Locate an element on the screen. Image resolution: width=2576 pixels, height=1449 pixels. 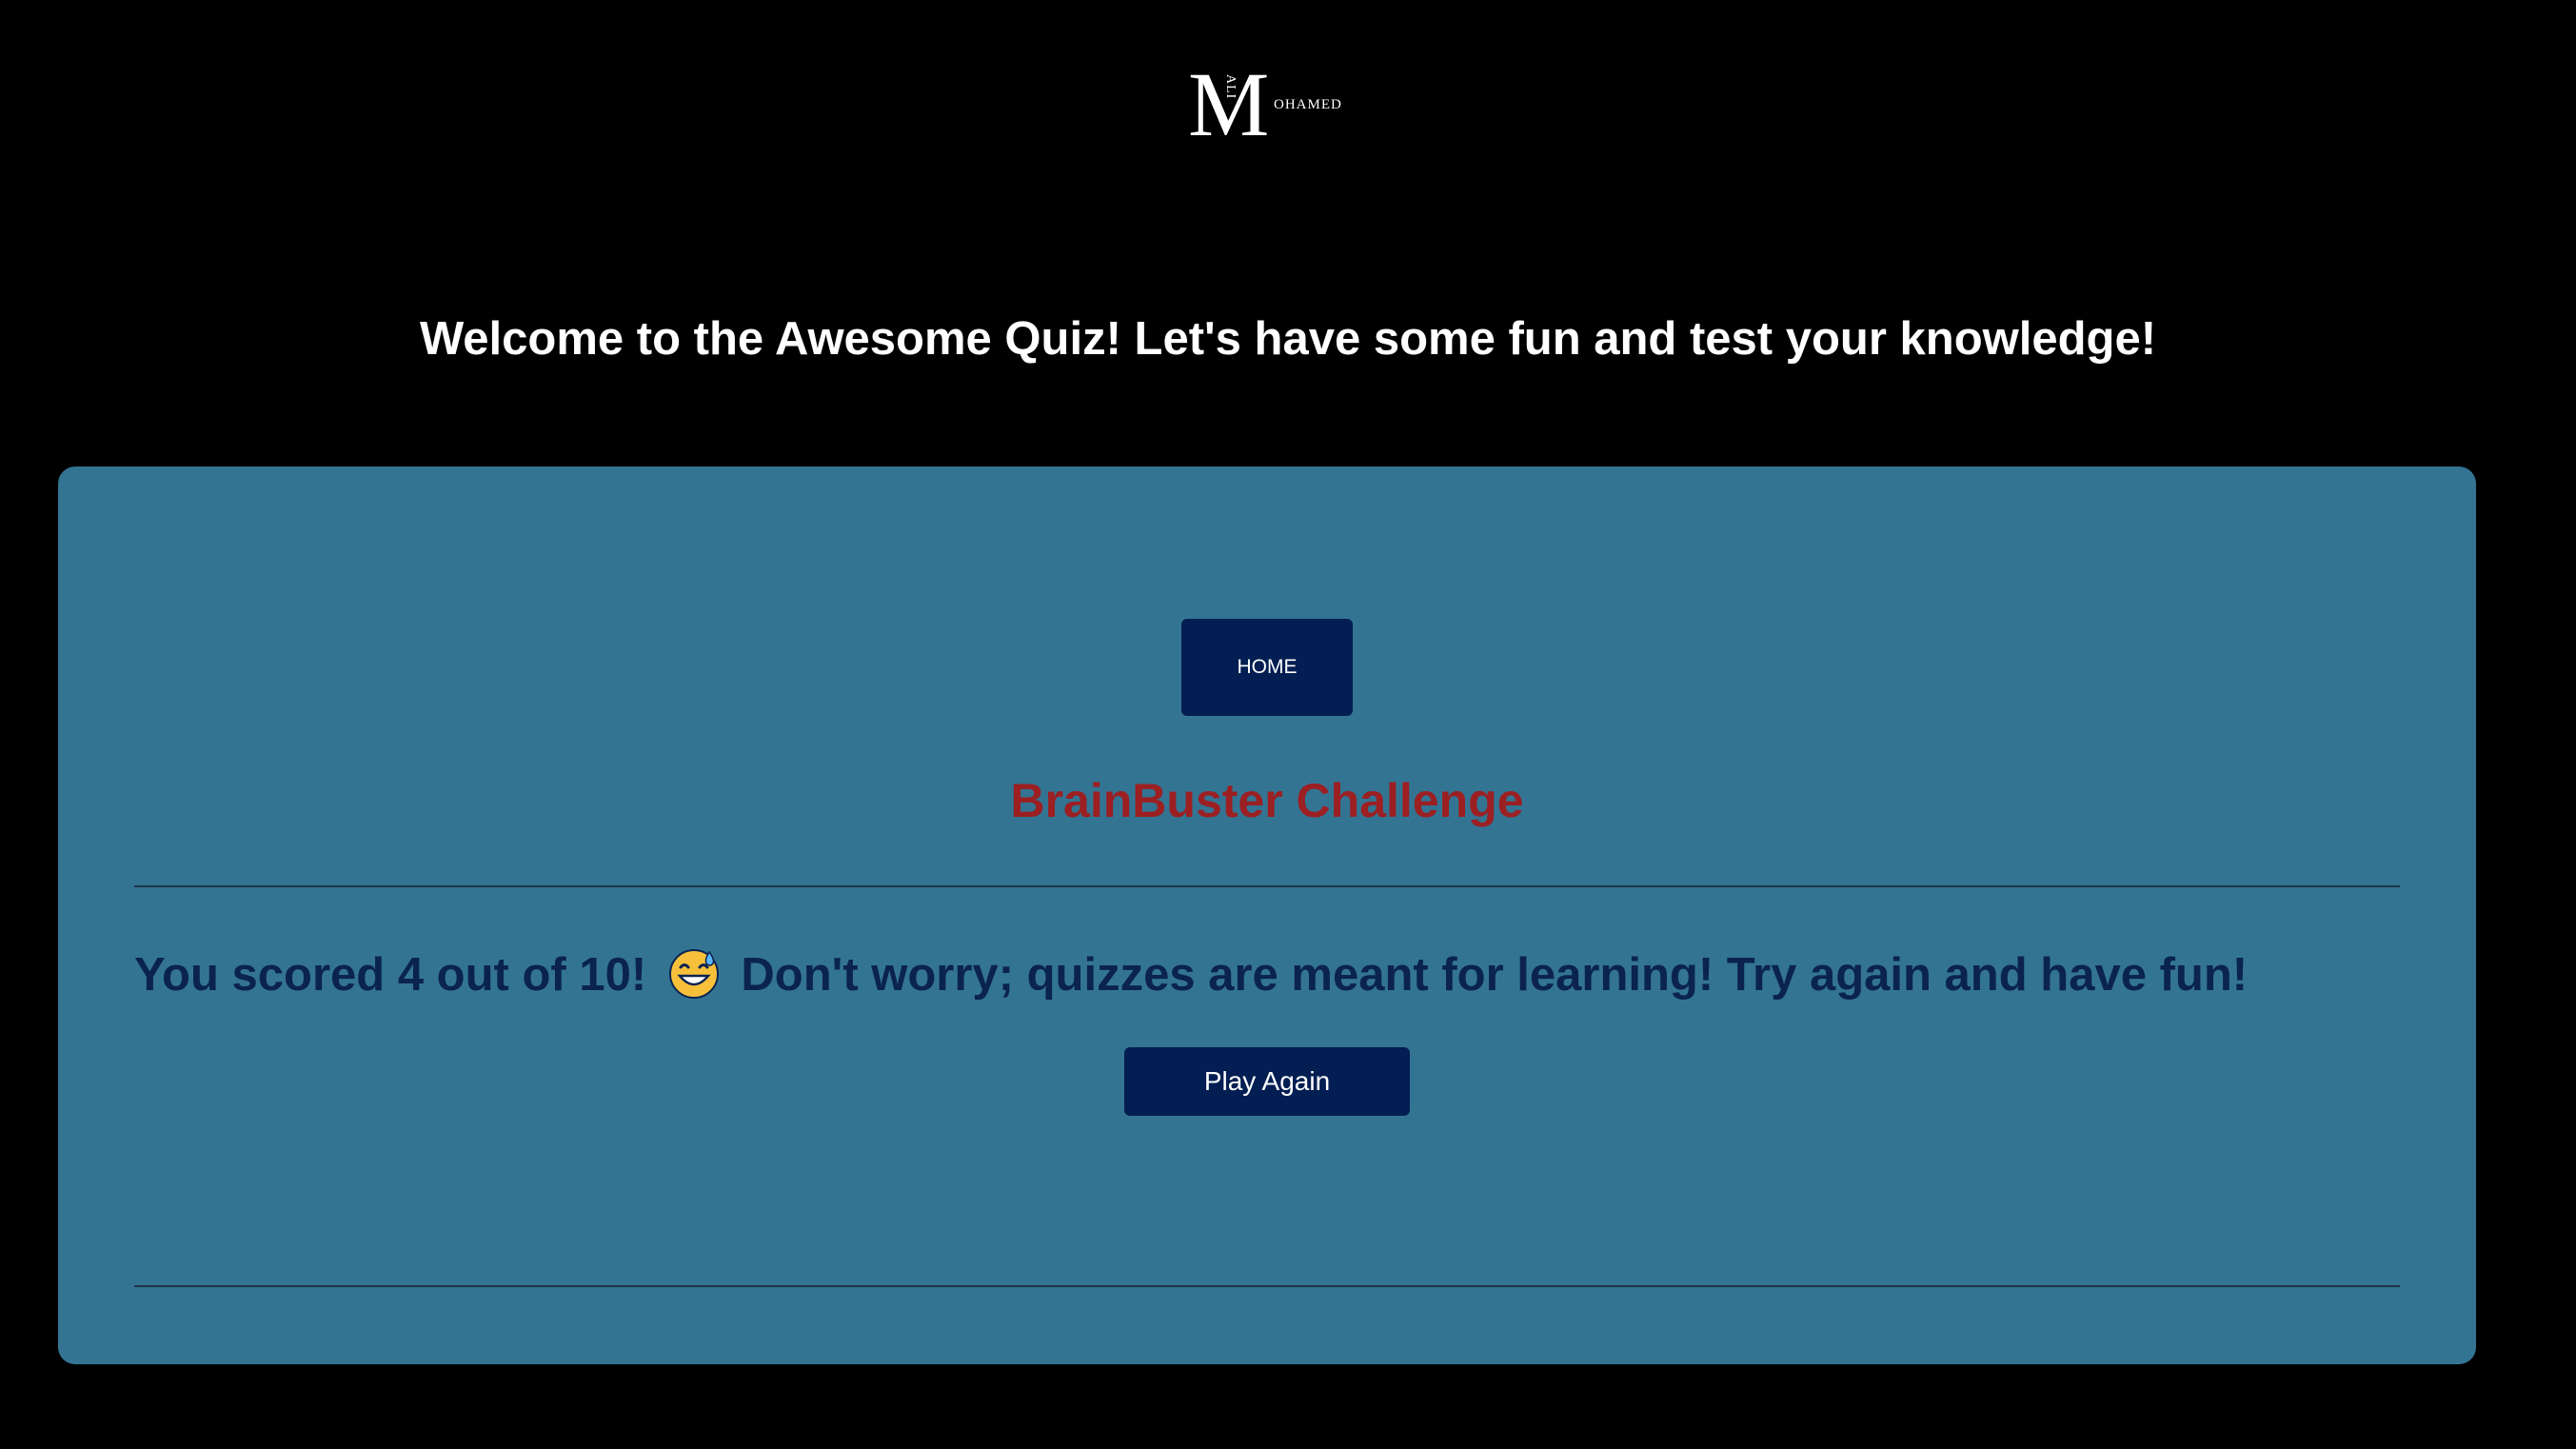
divider-bottom is located at coordinates (1267, 1286).